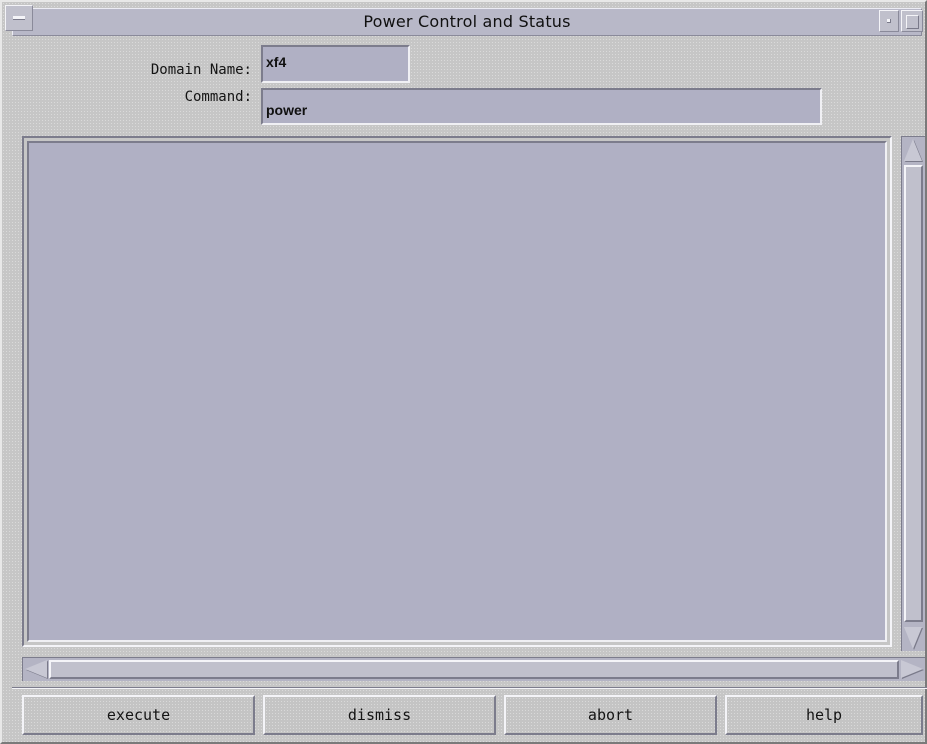 The image size is (927, 744). Describe the element at coordinates (610, 715) in the screenshot. I see `abort-button: abort` at that location.